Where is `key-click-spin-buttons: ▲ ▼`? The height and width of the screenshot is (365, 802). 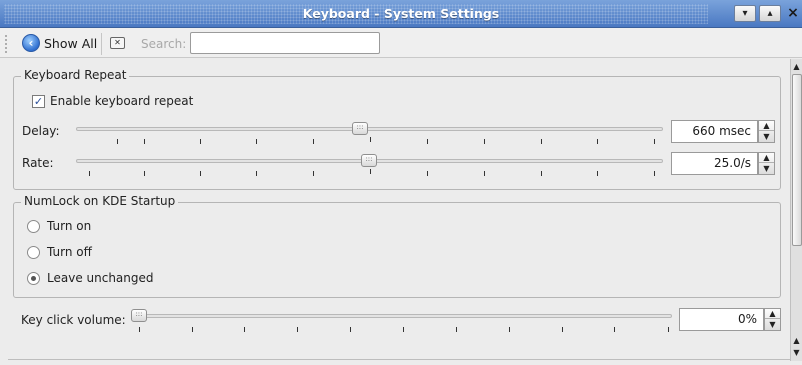 key-click-spin-buttons: ▲ ▼ is located at coordinates (772, 319).